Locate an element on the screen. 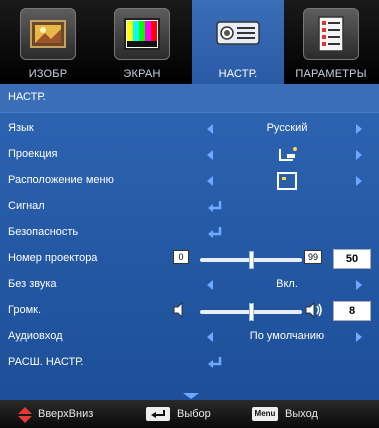  row-advanced: РАСШ. НАСТР. is located at coordinates (189, 363).